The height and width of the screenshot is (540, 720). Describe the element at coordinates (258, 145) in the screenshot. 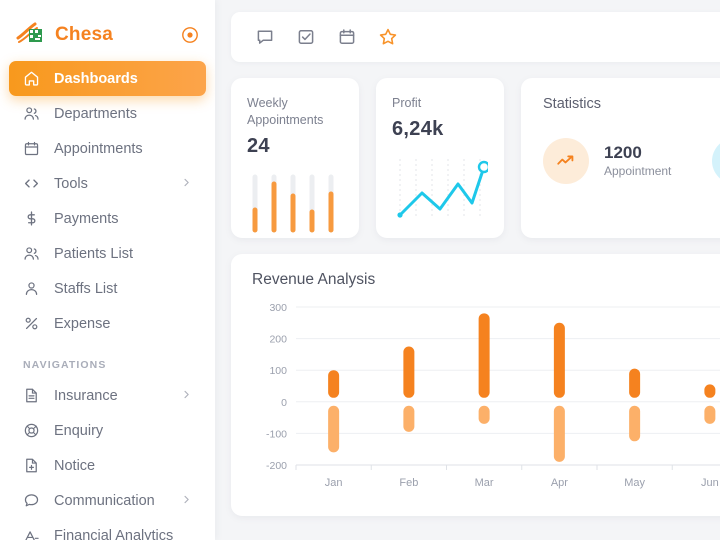

I see `card-value: 24` at that location.